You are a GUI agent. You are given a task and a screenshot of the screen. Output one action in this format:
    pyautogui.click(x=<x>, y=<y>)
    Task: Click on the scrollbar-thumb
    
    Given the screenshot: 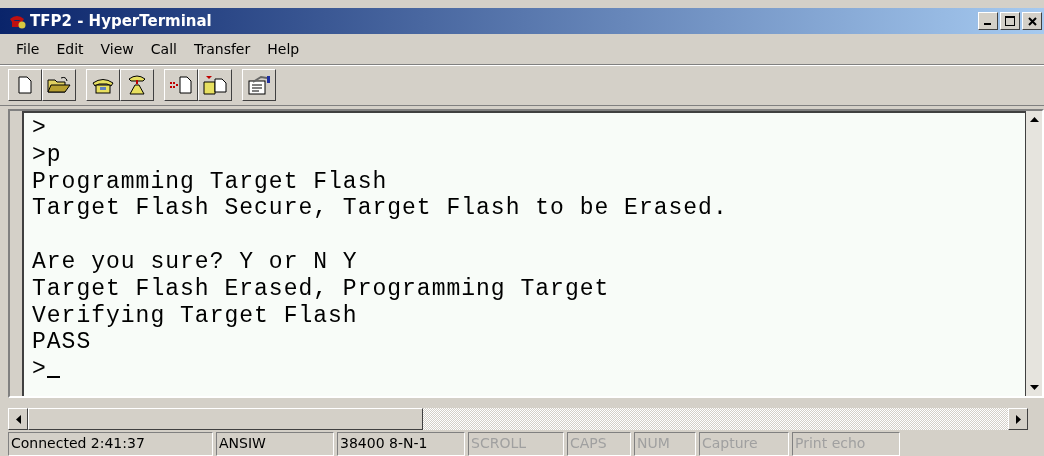 What is the action you would take?
    pyautogui.click(x=225, y=419)
    